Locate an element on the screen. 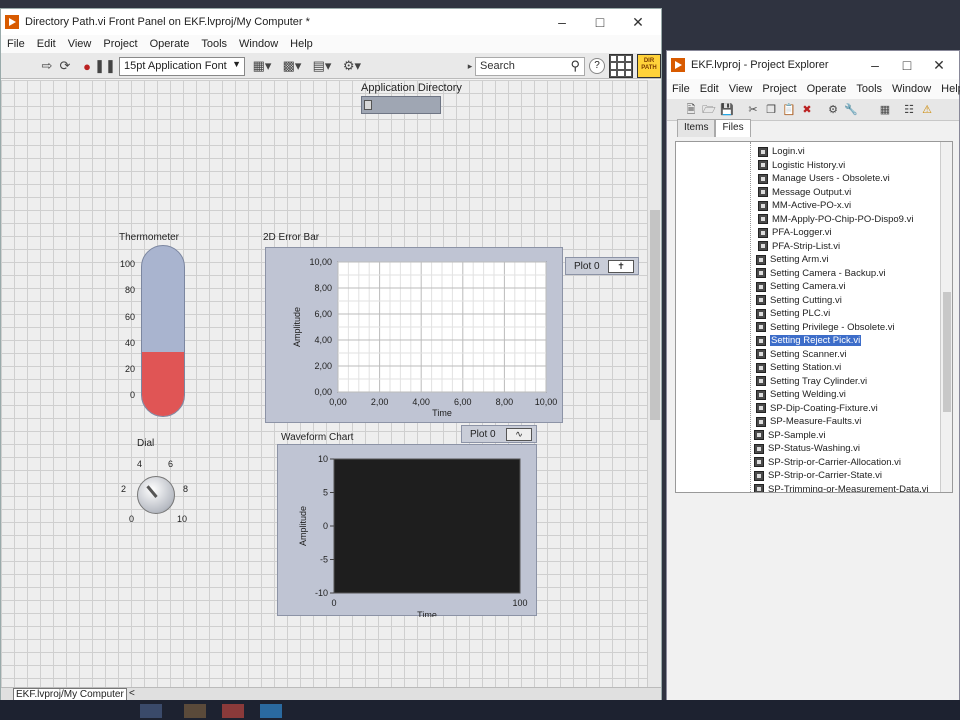  file-tree-item: MM-Apply-PO-Chip-PO-Dispo9.vi is located at coordinates (835, 219).